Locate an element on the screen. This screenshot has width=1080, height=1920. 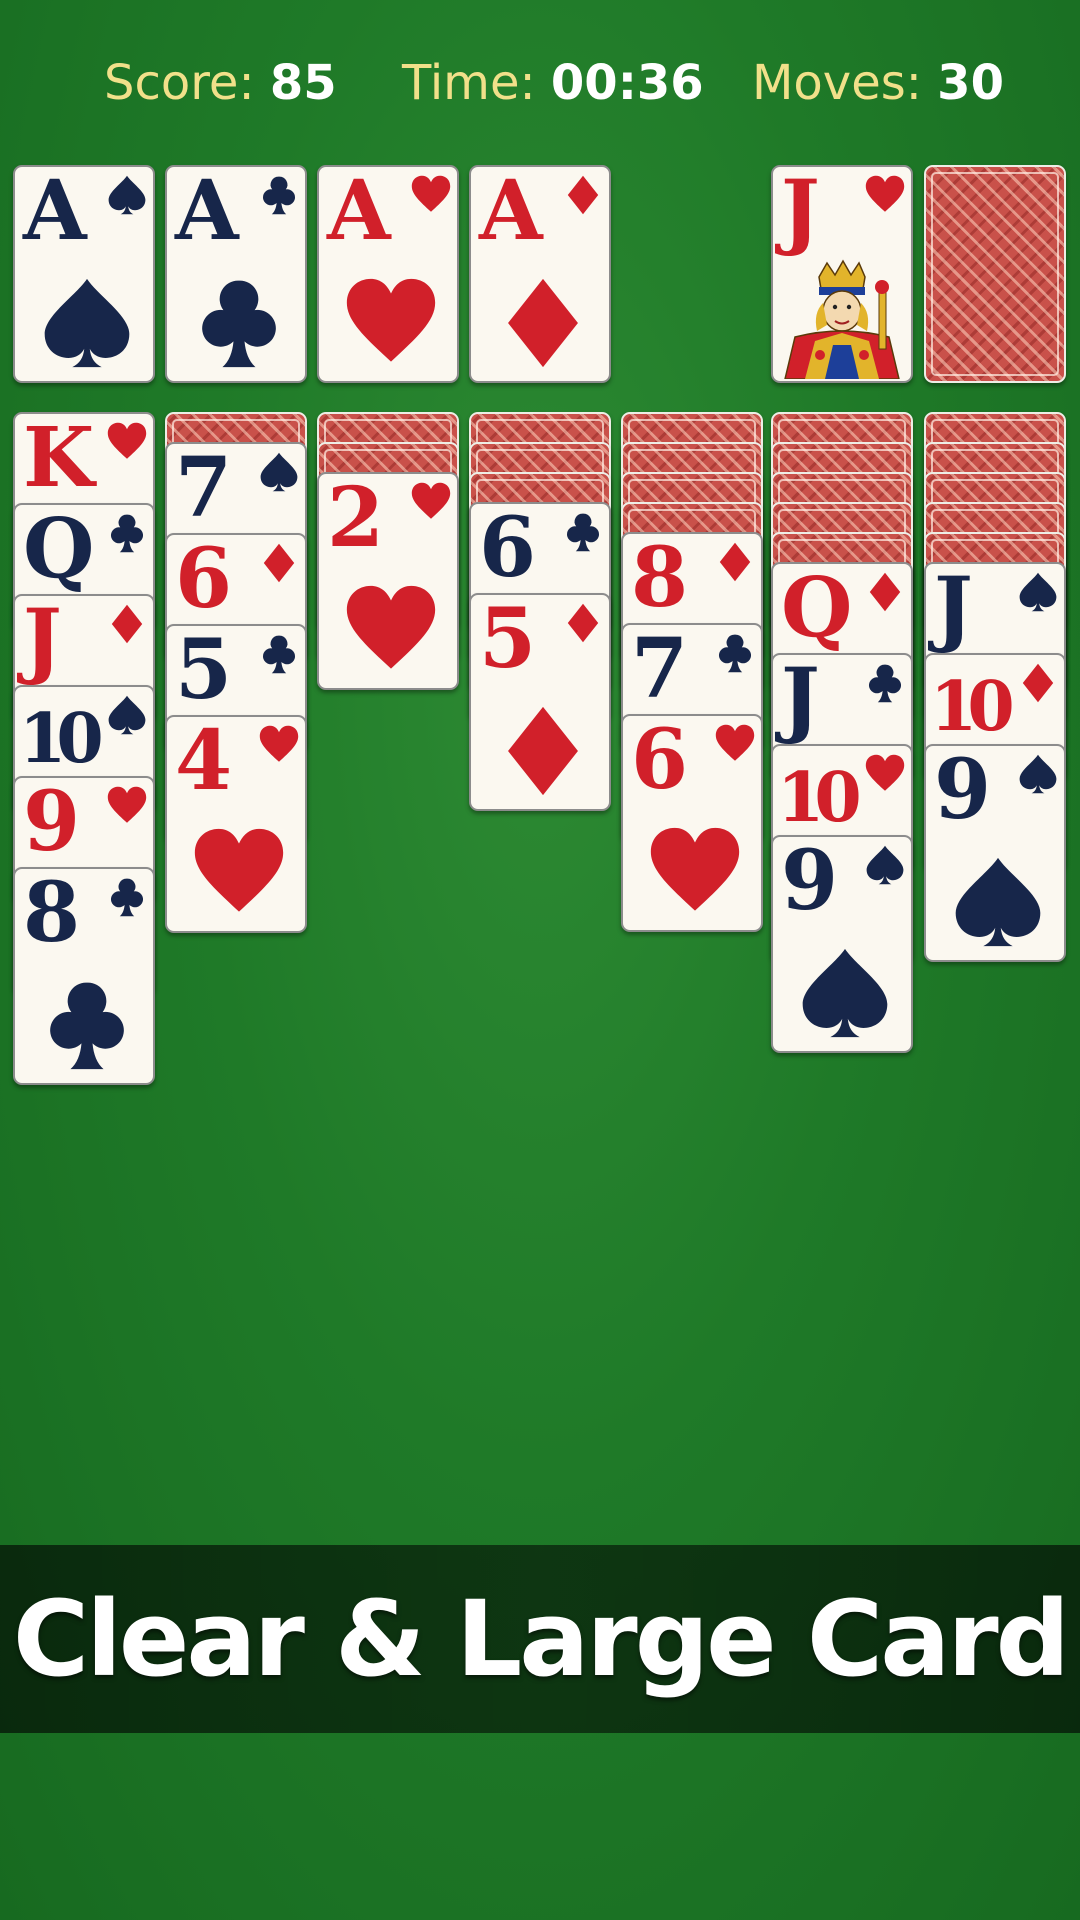
card-rank: 2 is located at coordinates (355, 519).